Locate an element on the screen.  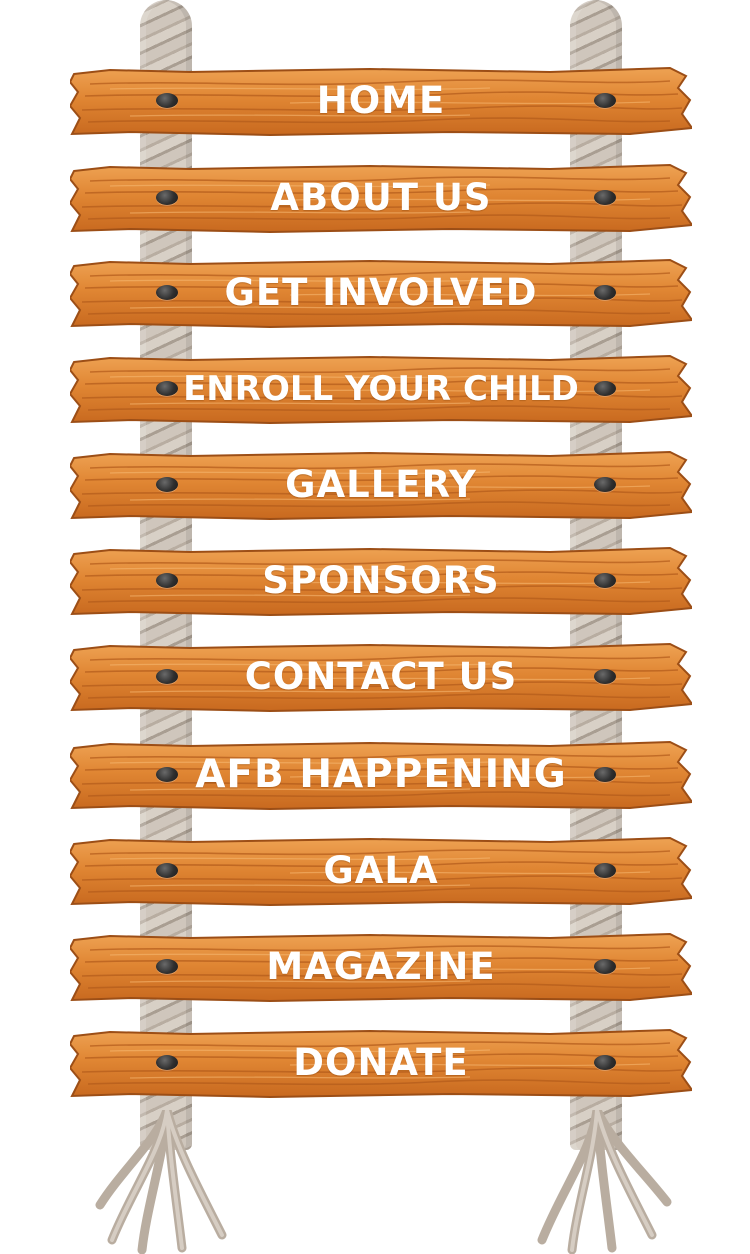
nav-item-label: MAGAZINE is located at coordinates (381, 966).